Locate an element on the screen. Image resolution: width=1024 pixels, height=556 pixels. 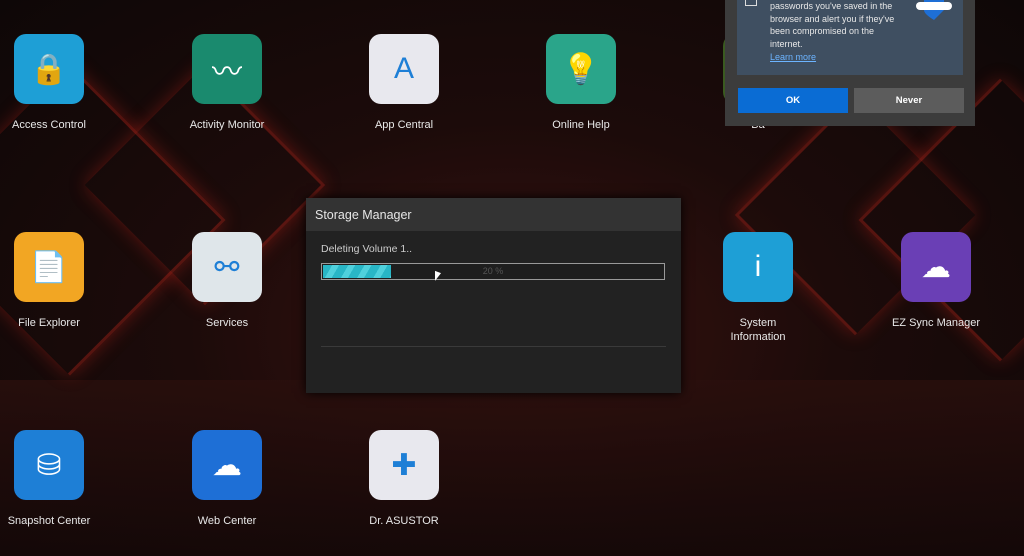
app-label: App Central is located at coordinates (404, 125).